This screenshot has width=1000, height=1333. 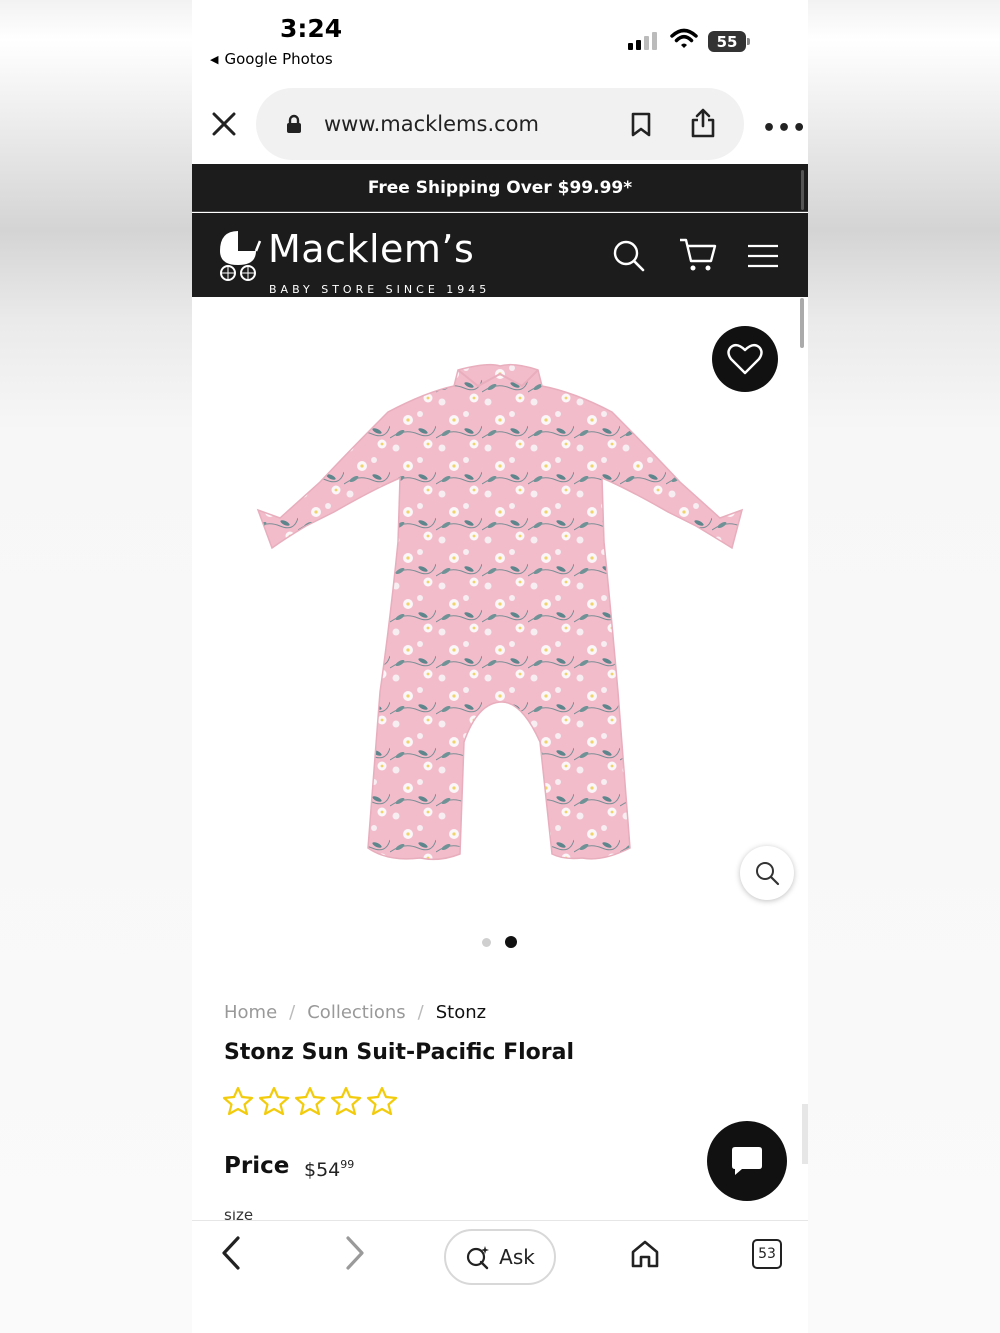 I want to click on magnifier-icon, so click(x=768, y=874).